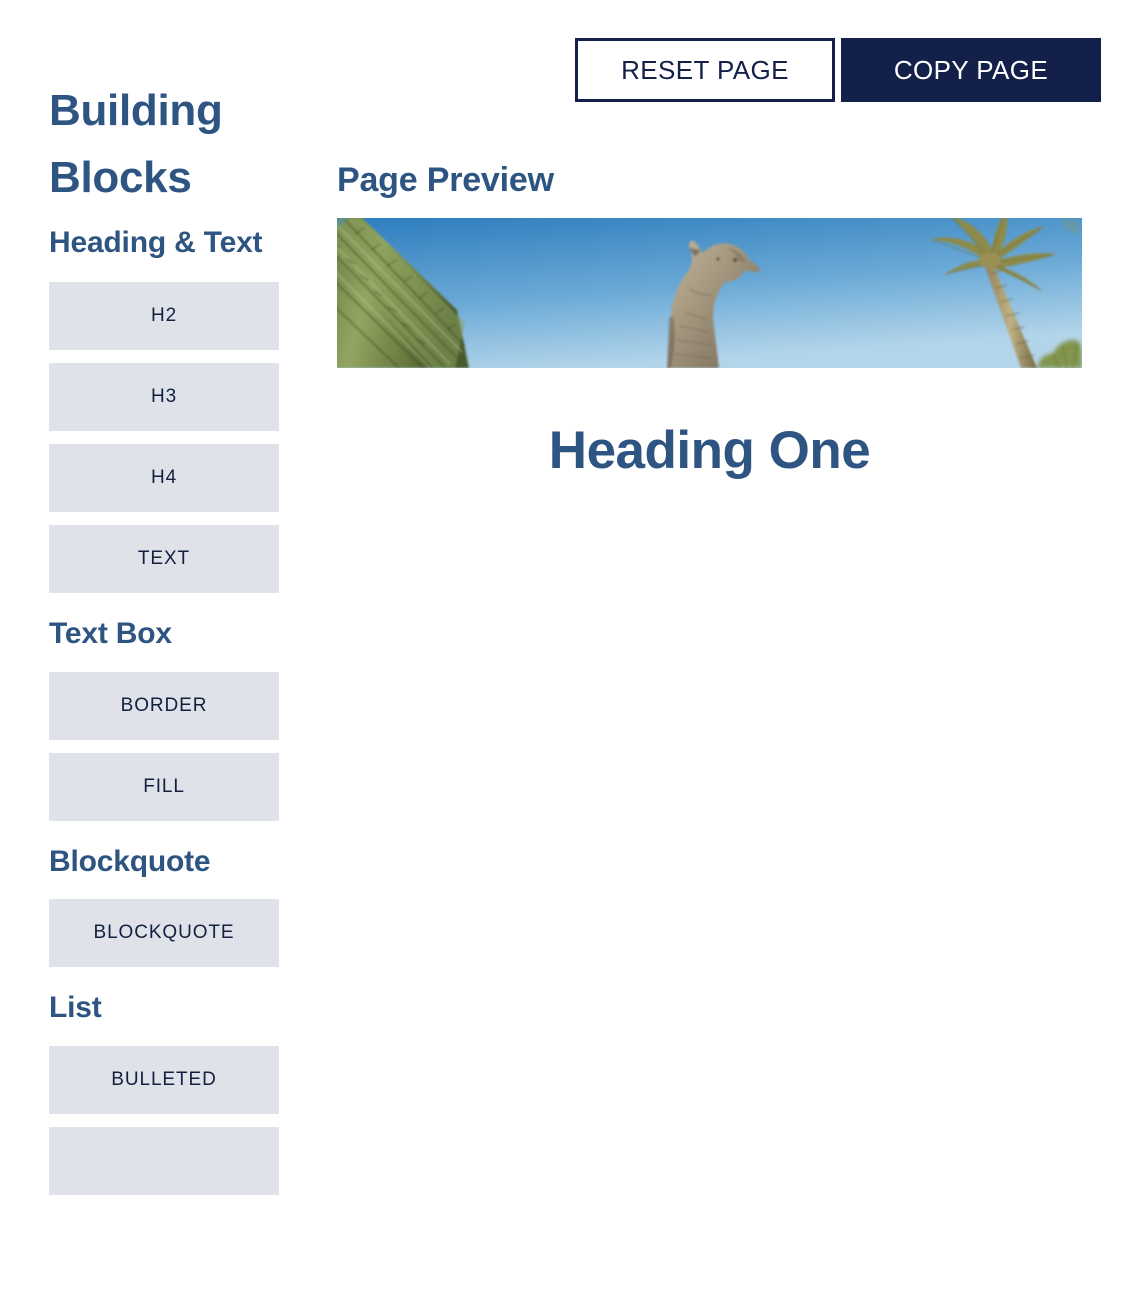 This screenshot has width=1140, height=1300. I want to click on group-heading-label: List, so click(75, 1008).